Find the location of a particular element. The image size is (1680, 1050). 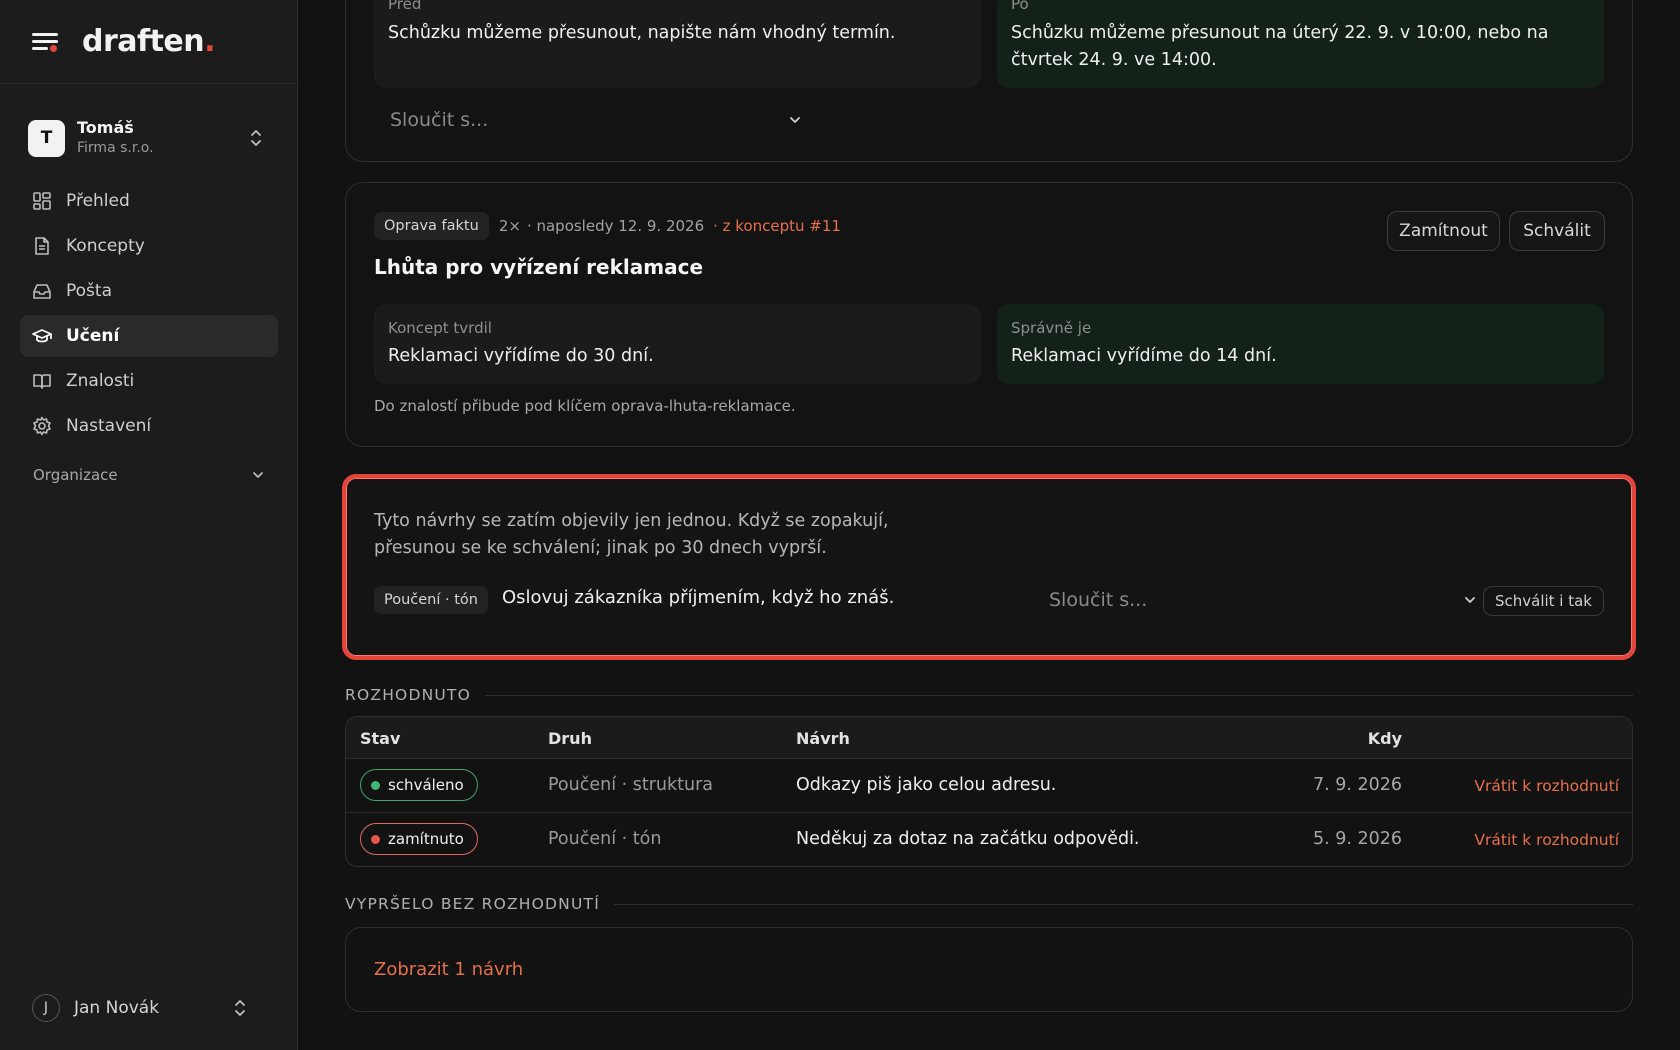

column-status: Stav is located at coordinates (380, 738).